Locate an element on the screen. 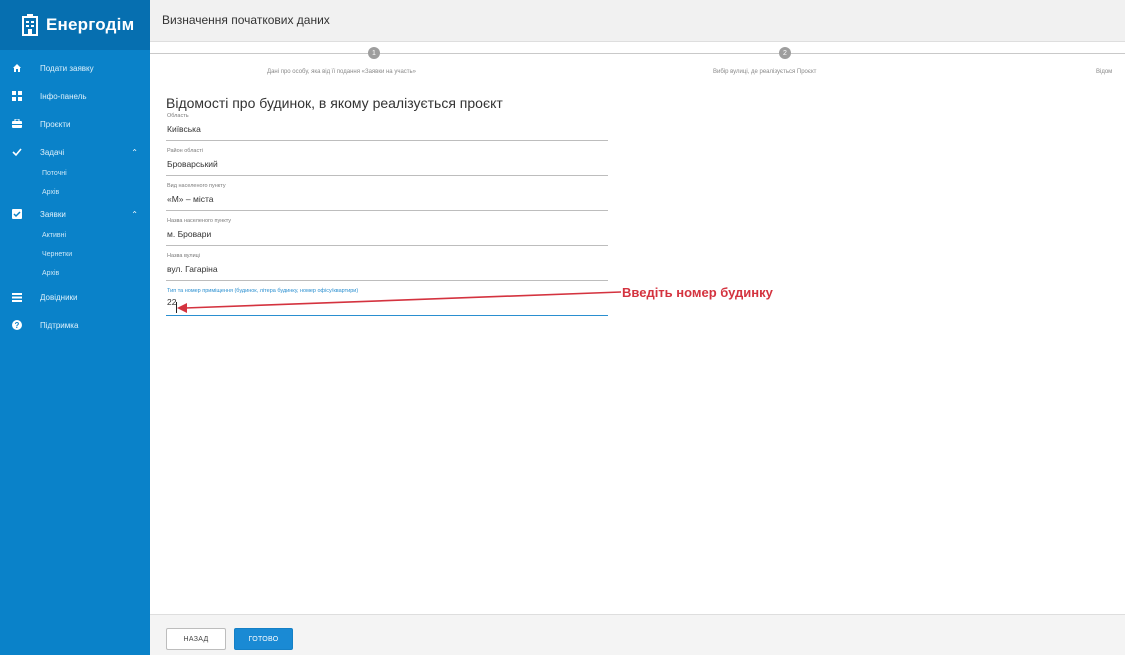  done-button: ГОТОВО is located at coordinates (263, 639).